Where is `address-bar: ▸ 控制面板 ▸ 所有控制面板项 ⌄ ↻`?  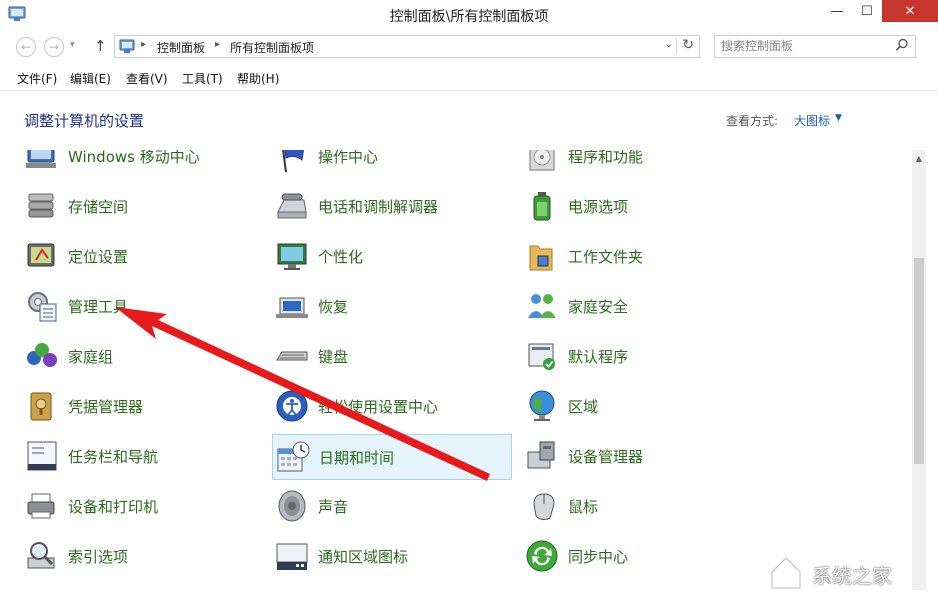
address-bar: ▸ 控制面板 ▸ 所有控制面板项 ⌄ ↻ is located at coordinates (407, 46).